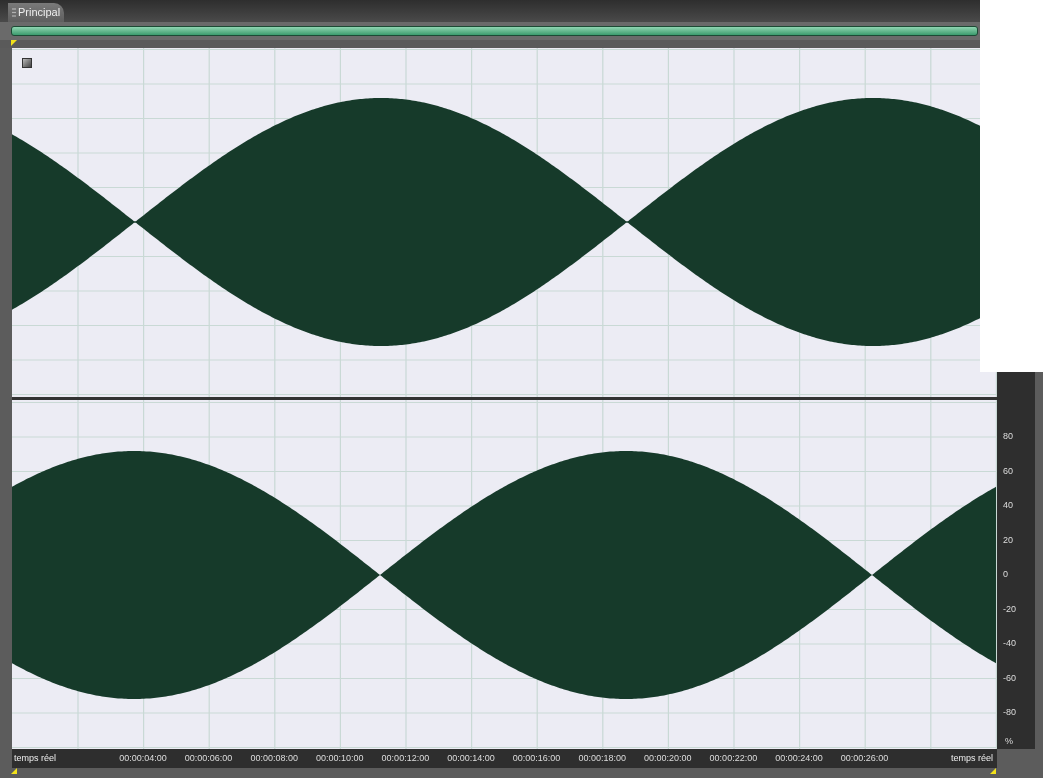  I want to click on overview-bar, so click(494, 31).